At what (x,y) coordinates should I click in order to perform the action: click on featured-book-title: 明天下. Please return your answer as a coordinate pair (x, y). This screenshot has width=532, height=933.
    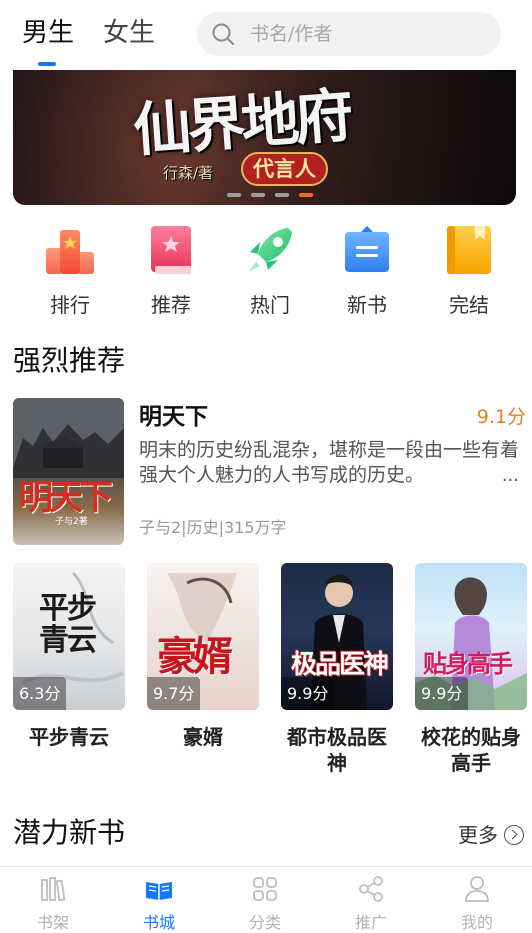
    Looking at the image, I should click on (173, 417).